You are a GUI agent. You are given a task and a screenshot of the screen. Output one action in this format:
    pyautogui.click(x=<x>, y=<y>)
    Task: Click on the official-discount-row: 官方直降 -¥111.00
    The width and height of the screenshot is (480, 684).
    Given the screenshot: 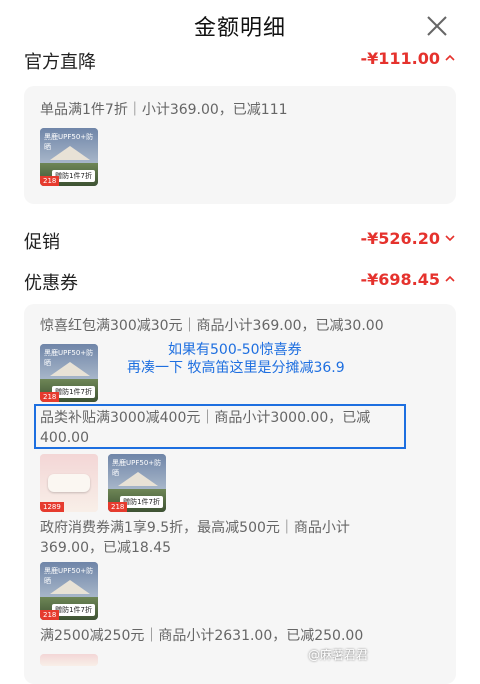 What is the action you would take?
    pyautogui.click(x=240, y=61)
    